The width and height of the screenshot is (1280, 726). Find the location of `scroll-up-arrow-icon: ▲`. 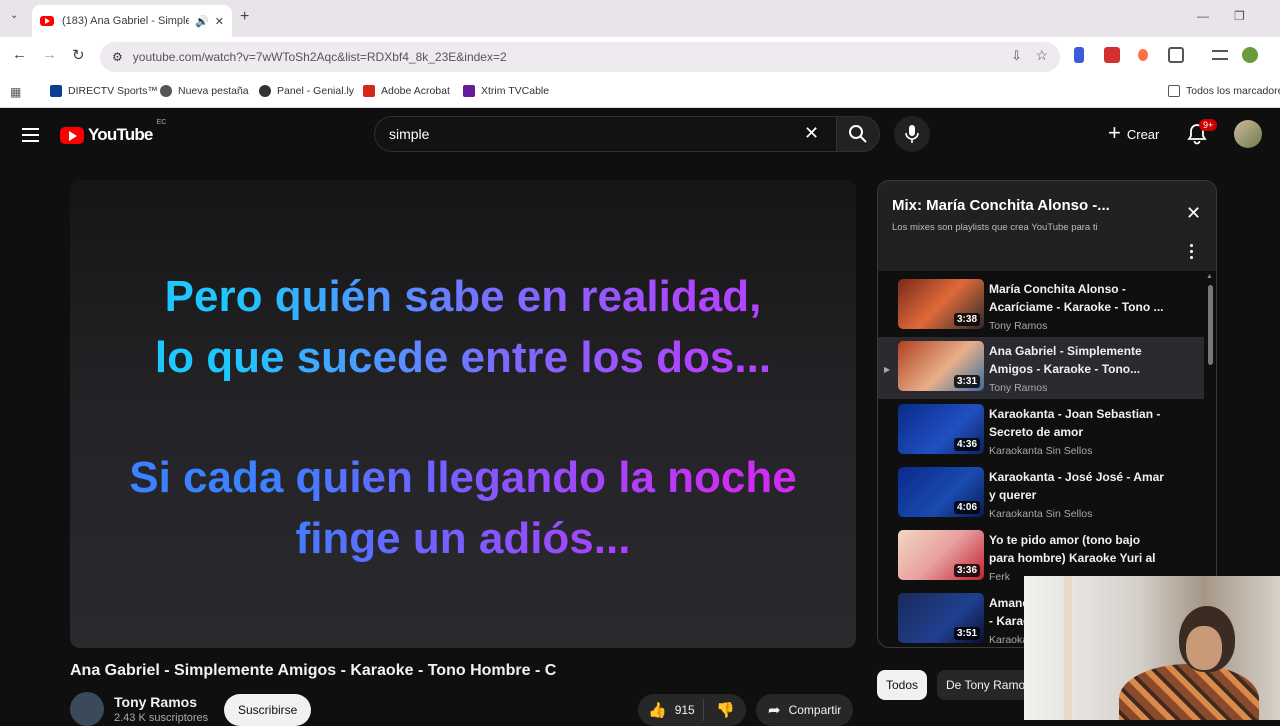

scroll-up-arrow-icon: ▲ is located at coordinates (1209, 276).